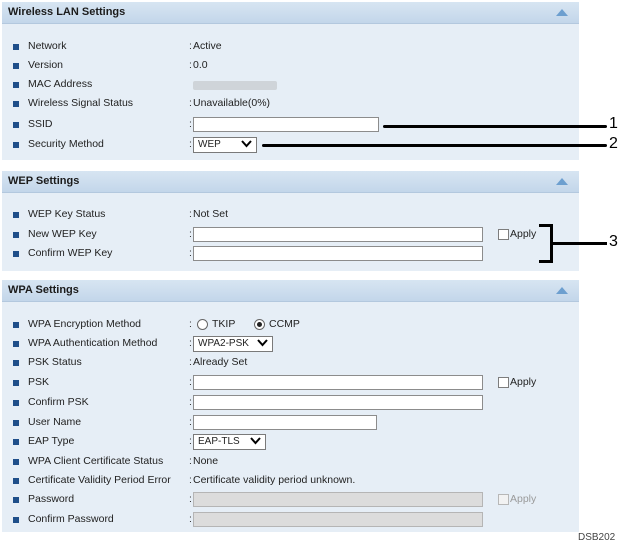 The width and height of the screenshot is (620, 548). I want to click on row-wep-key-status: WEP Key Status : Not Set, so click(290, 216).